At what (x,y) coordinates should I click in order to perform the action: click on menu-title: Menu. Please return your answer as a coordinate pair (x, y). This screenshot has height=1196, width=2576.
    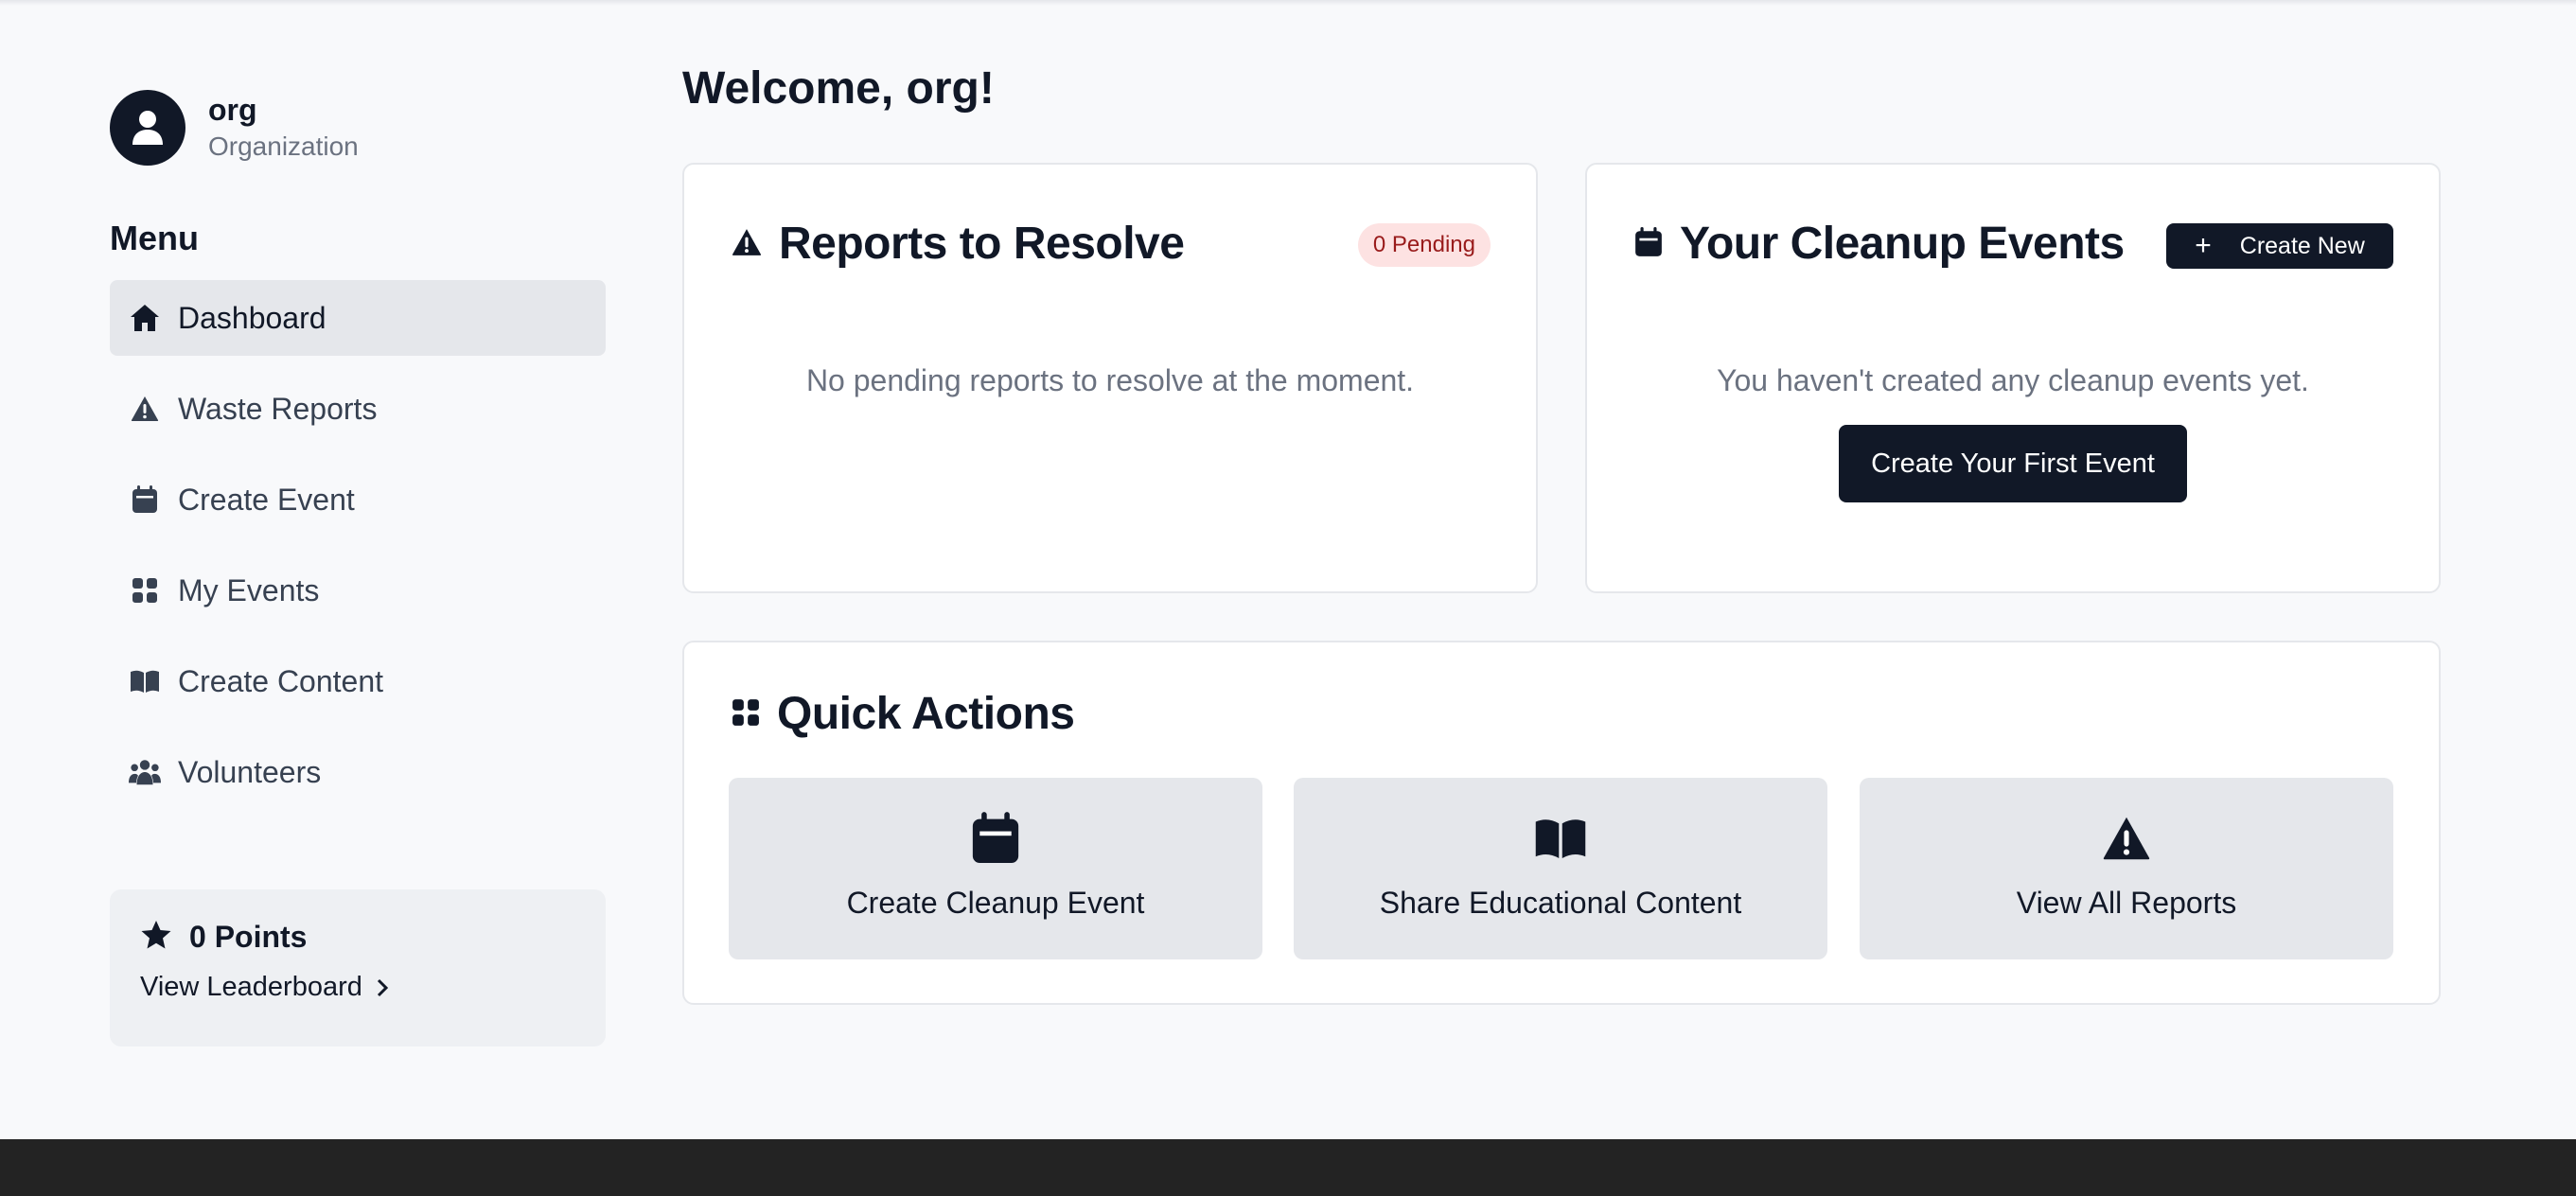
    Looking at the image, I should click on (154, 238).